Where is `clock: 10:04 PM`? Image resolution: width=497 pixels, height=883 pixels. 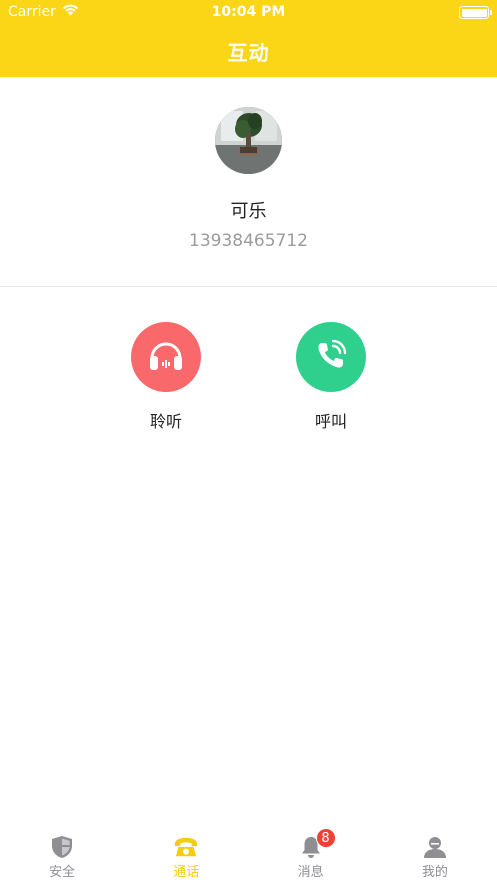
clock: 10:04 PM is located at coordinates (248, 12).